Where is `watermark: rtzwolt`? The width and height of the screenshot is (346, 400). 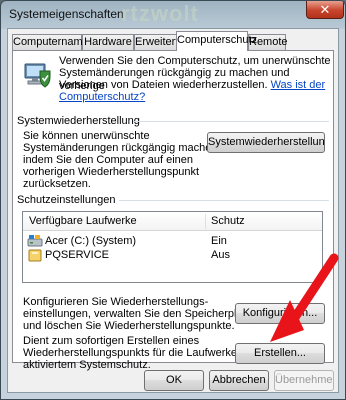
watermark: rtzwolt is located at coordinates (160, 13).